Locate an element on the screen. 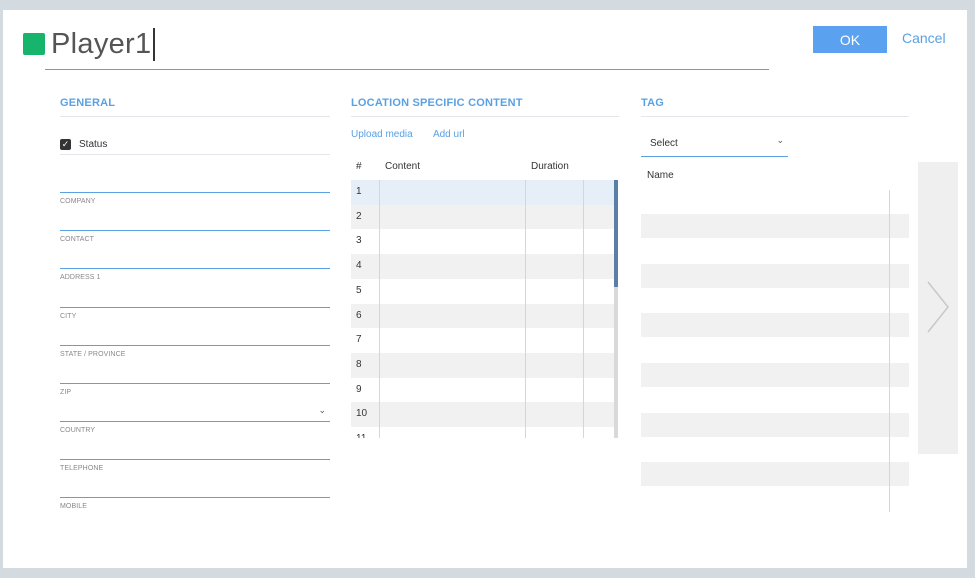 The width and height of the screenshot is (975, 578). field-label: MOBILE is located at coordinates (74, 506).